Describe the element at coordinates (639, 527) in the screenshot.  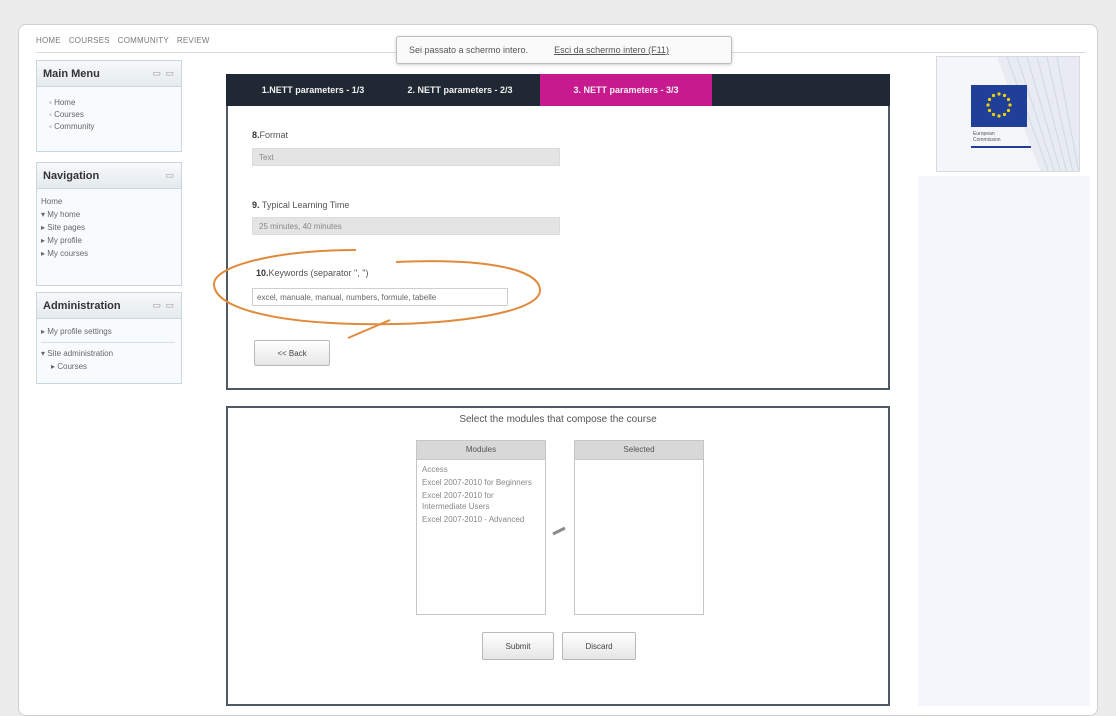
I see `selected-list: Selected` at that location.